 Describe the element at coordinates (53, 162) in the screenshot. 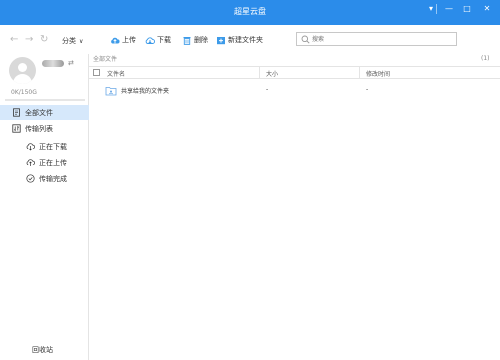

I see `sidebar-item-label: 正在上传` at that location.